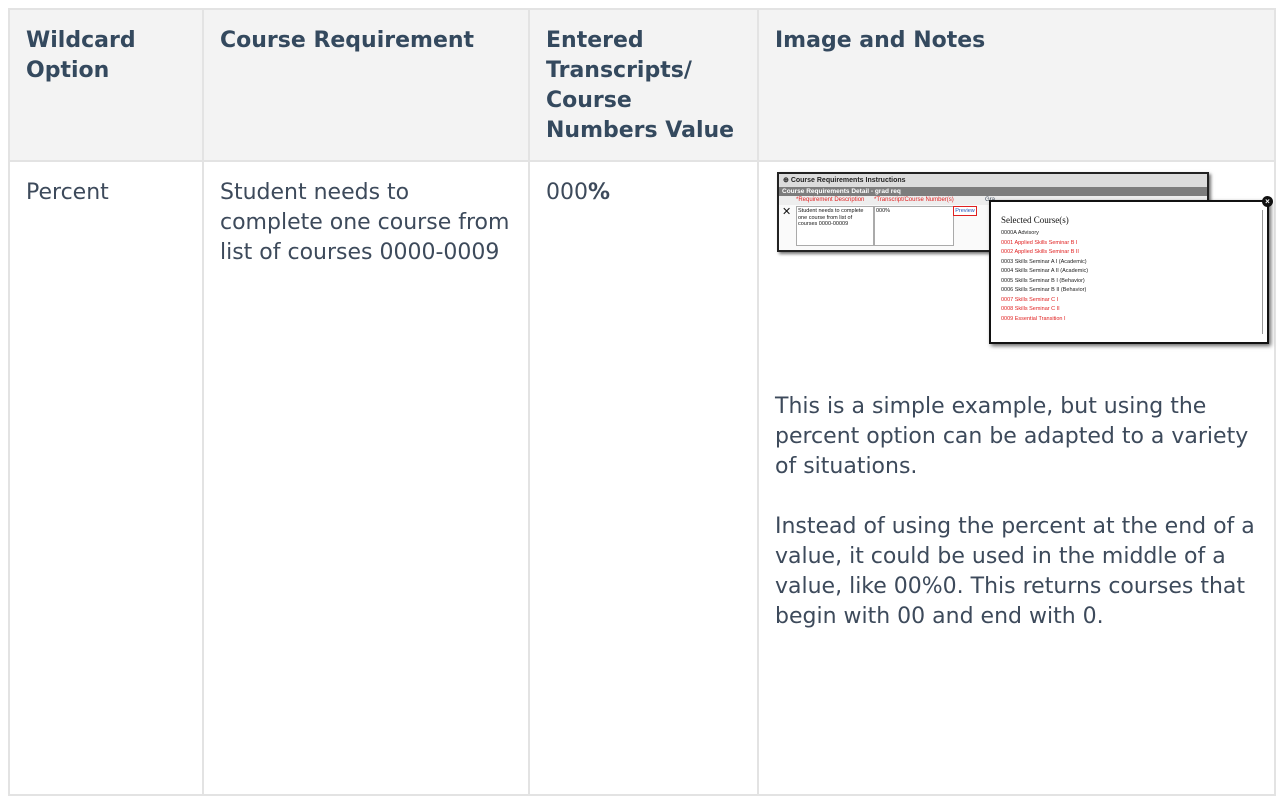 The height and width of the screenshot is (796, 1282). What do you see at coordinates (914, 200) in the screenshot?
I see `label-course-numbers: *Transcript/Course Number(s)` at bounding box center [914, 200].